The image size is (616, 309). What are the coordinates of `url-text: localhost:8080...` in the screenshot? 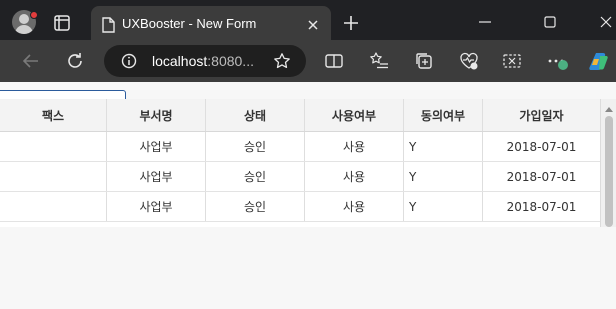 It's located at (203, 61).